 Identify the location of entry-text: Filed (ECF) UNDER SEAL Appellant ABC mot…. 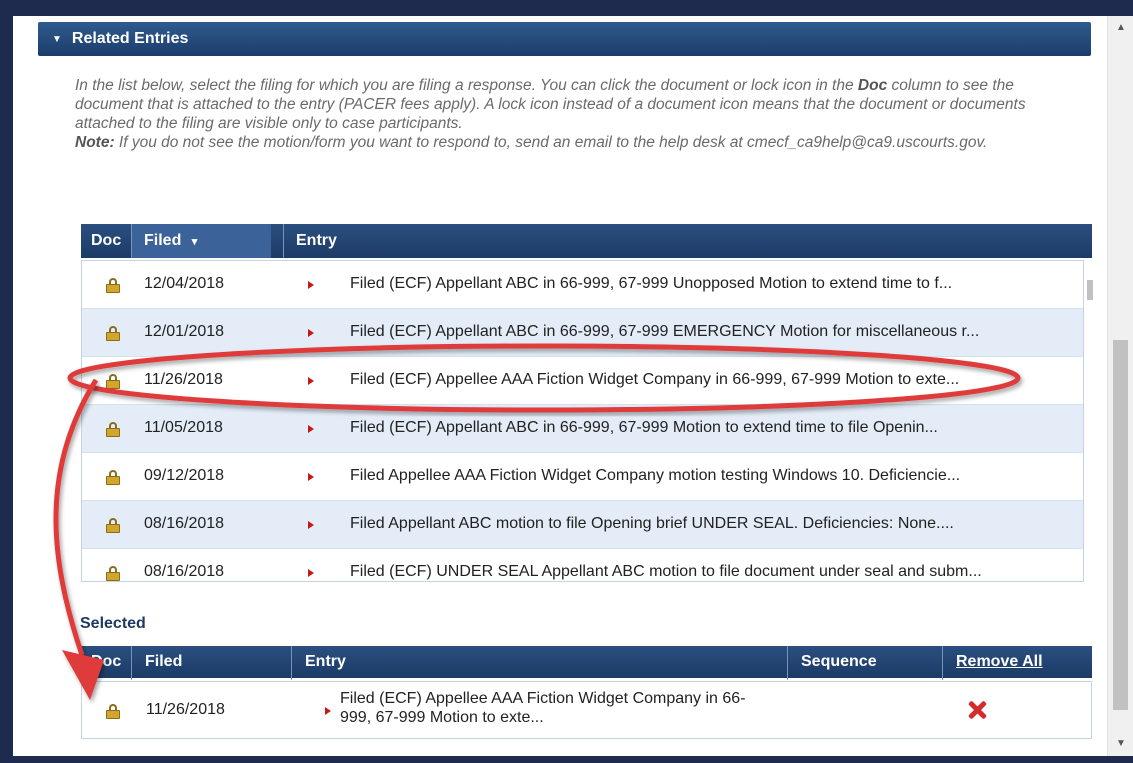
(666, 571).